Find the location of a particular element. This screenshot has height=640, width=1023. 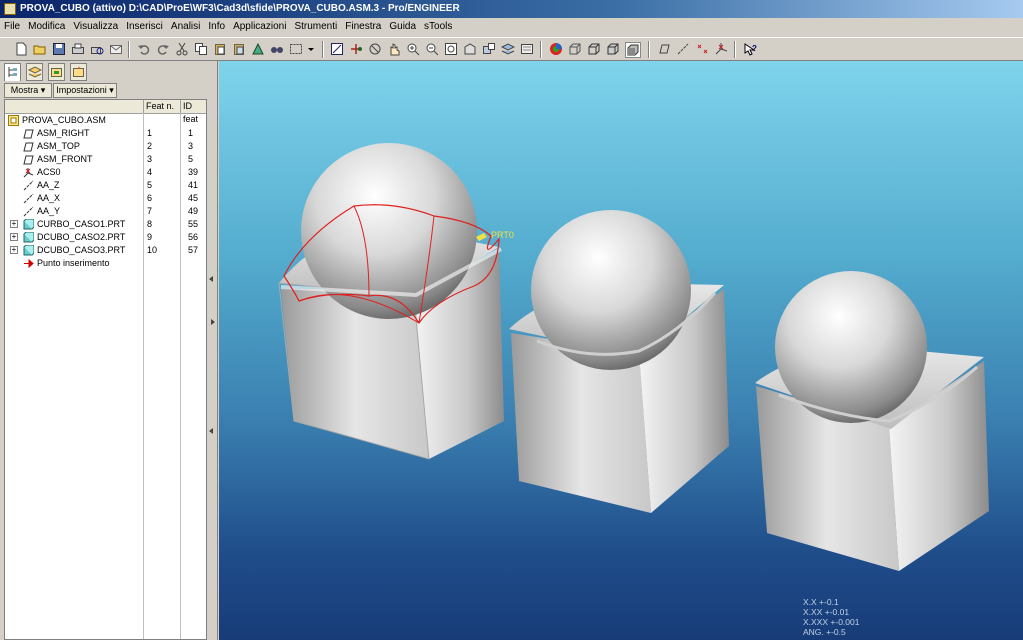

paste-icon is located at coordinates (220, 49).